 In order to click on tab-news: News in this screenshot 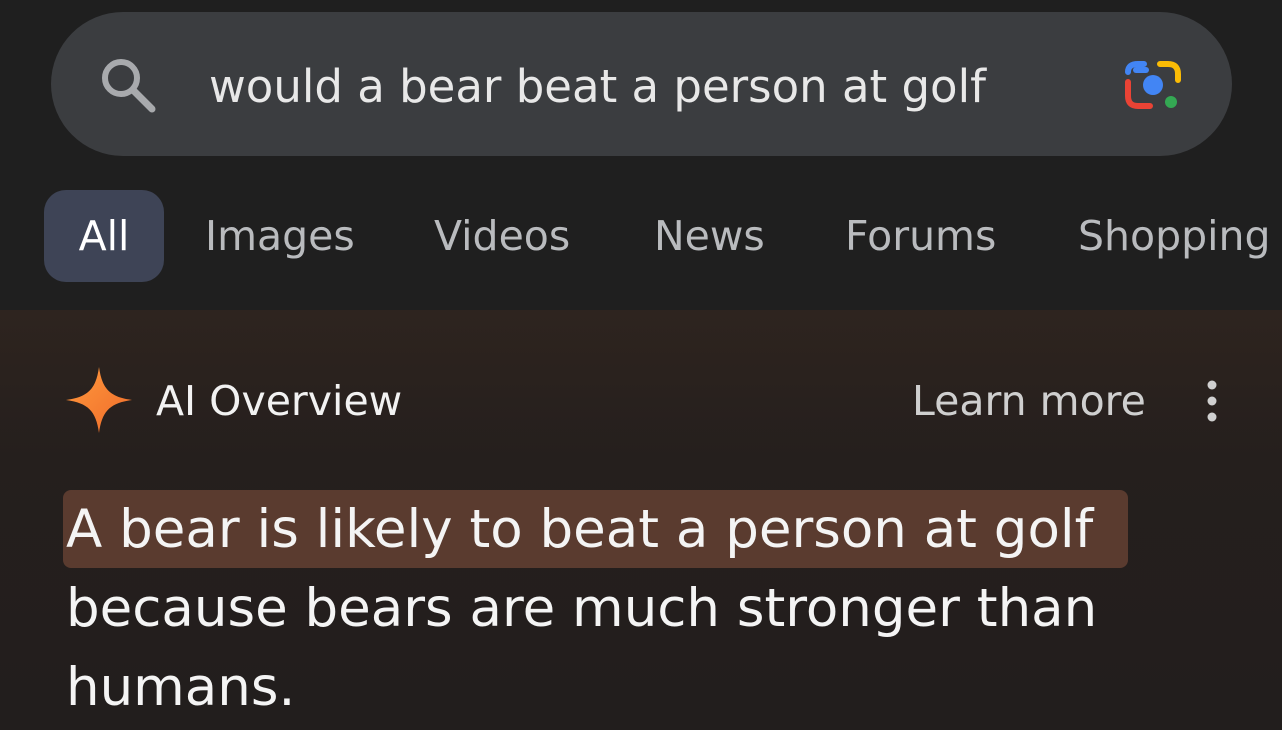, I will do `click(709, 236)`.